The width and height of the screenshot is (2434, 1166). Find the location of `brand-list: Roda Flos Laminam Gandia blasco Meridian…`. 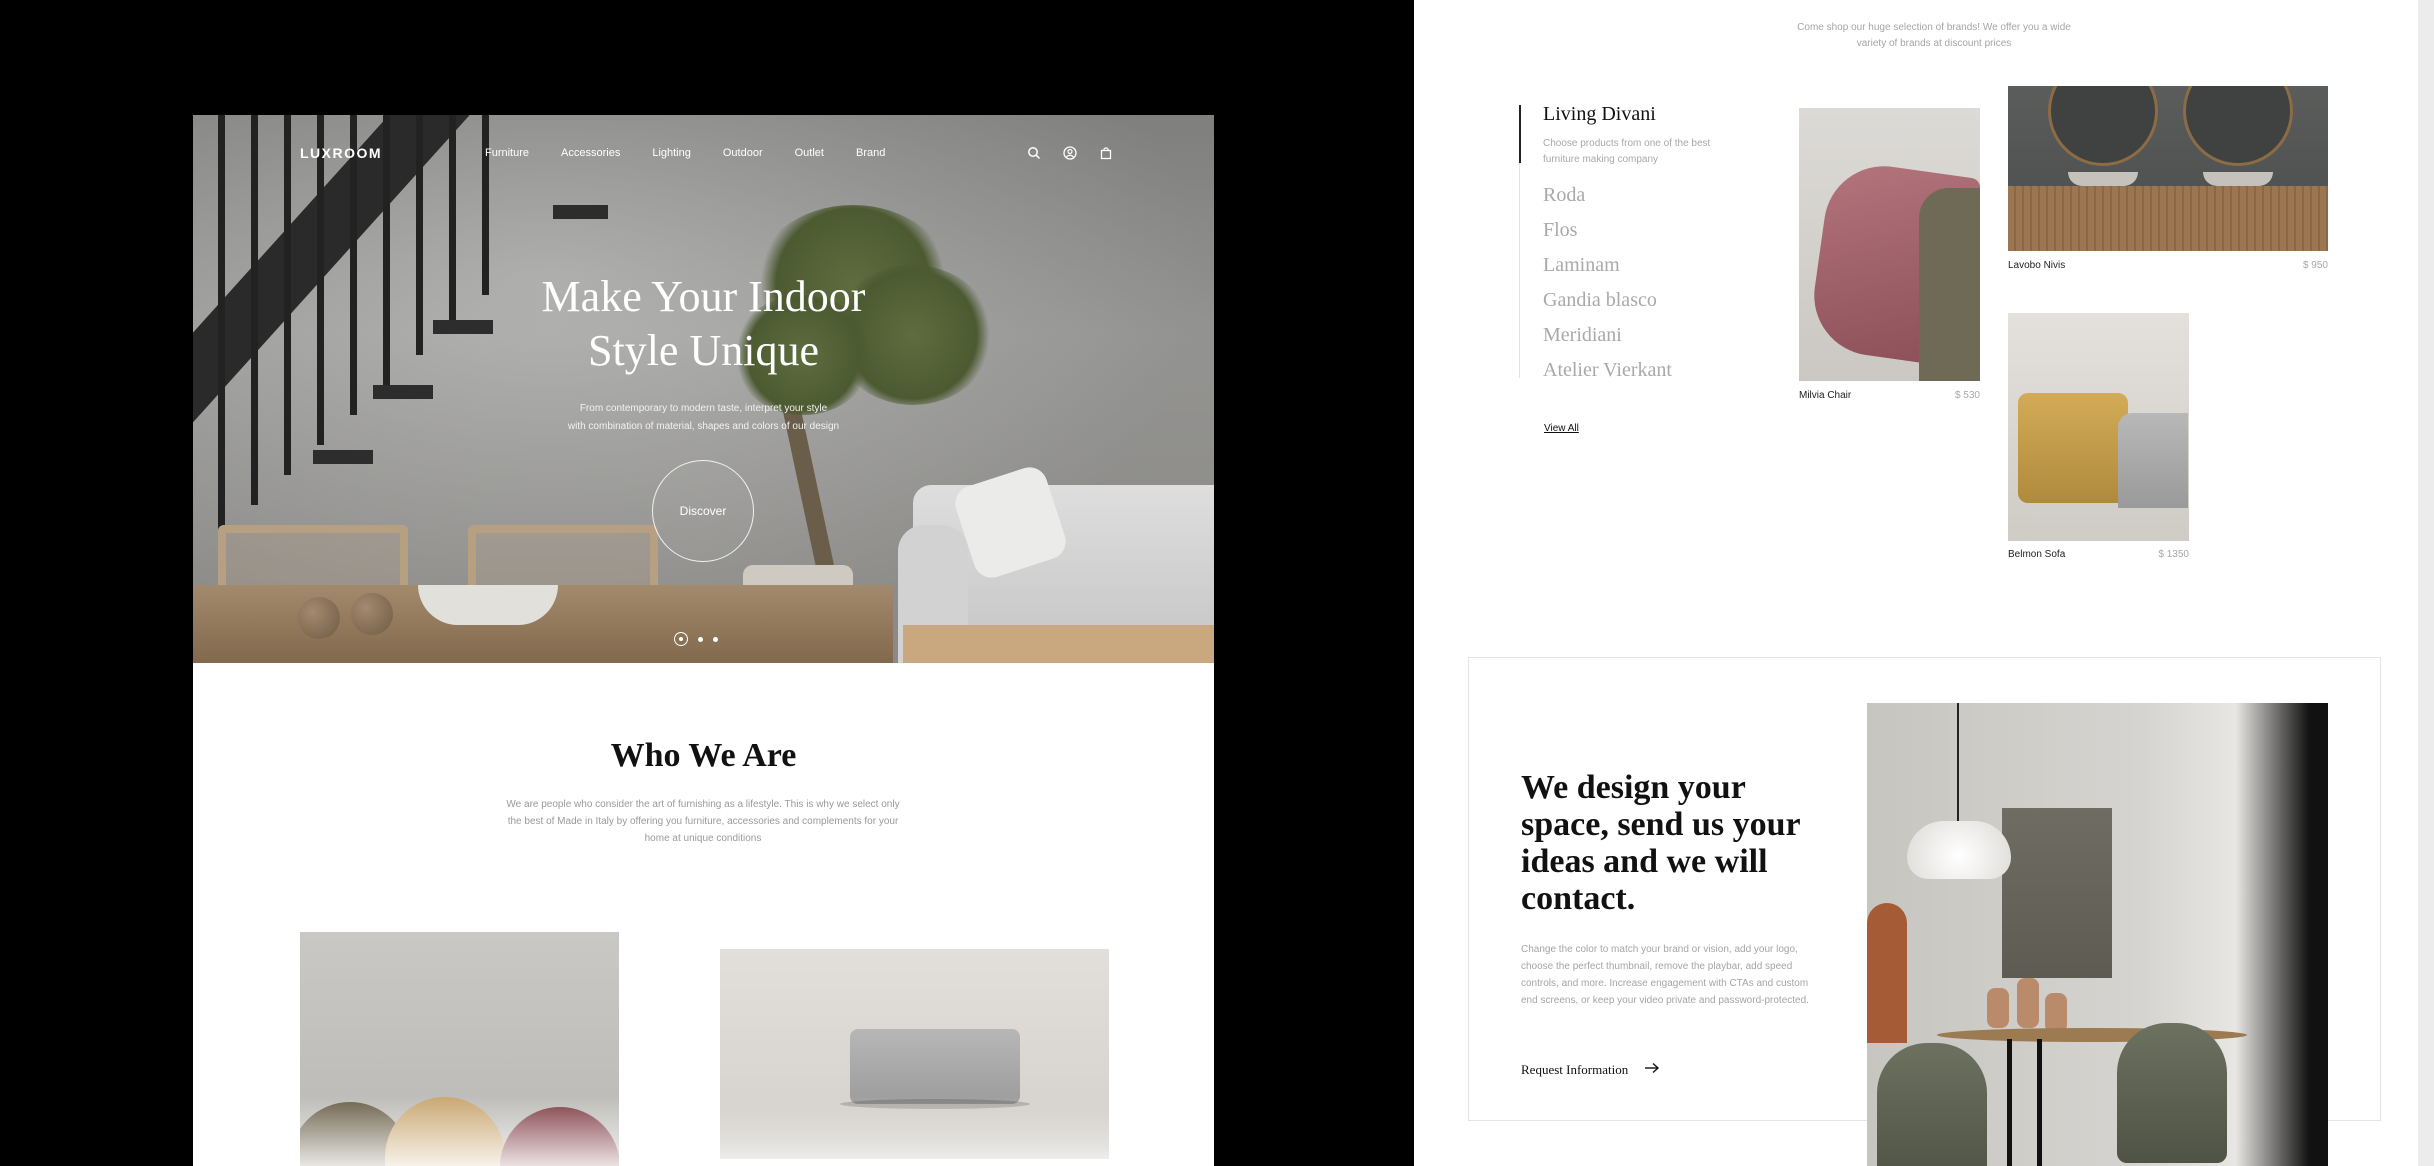

brand-list: Roda Flos Laminam Gandia blasco Meridian… is located at coordinates (1607, 283).